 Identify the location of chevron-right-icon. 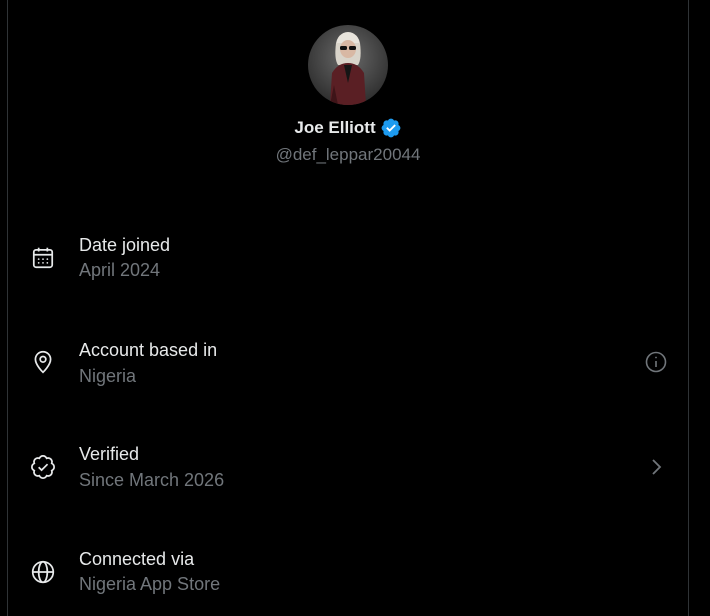
(656, 467).